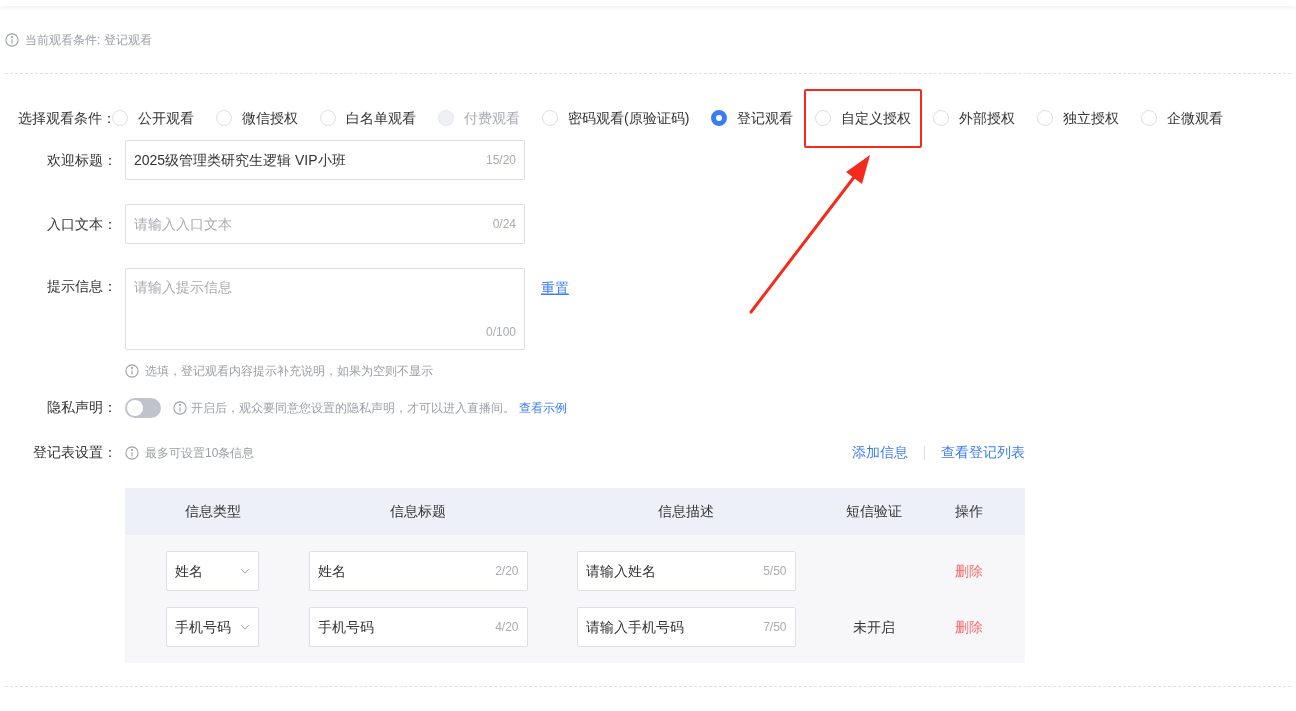 This screenshot has width=1296, height=711. Describe the element at coordinates (752, 118) in the screenshot. I see `radio-option: 登记观看` at that location.